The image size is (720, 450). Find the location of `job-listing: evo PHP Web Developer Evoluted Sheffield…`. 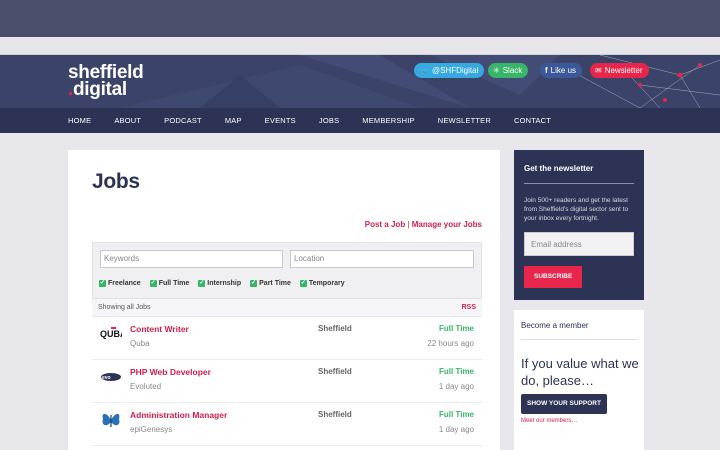

job-listing: evo PHP Web Developer Evoluted Sheffield… is located at coordinates (287, 381).